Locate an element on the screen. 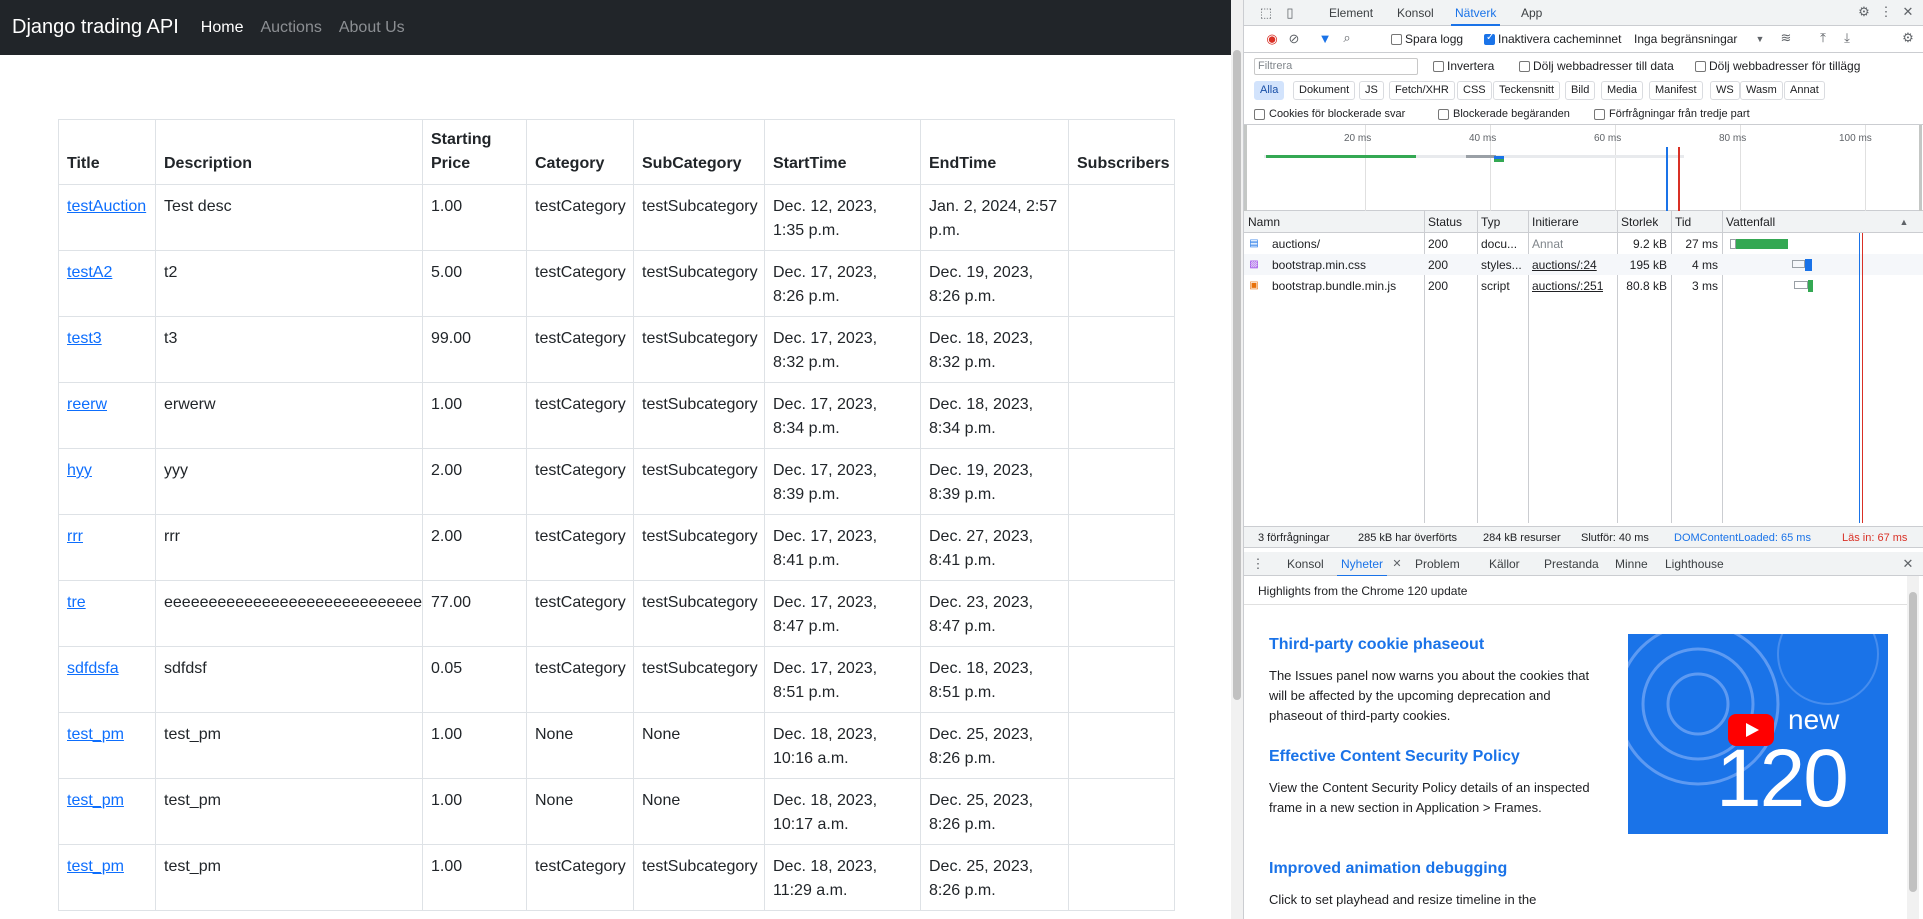 The image size is (1923, 919). request-name: bootstrap.bundle.min.js is located at coordinates (1334, 286).